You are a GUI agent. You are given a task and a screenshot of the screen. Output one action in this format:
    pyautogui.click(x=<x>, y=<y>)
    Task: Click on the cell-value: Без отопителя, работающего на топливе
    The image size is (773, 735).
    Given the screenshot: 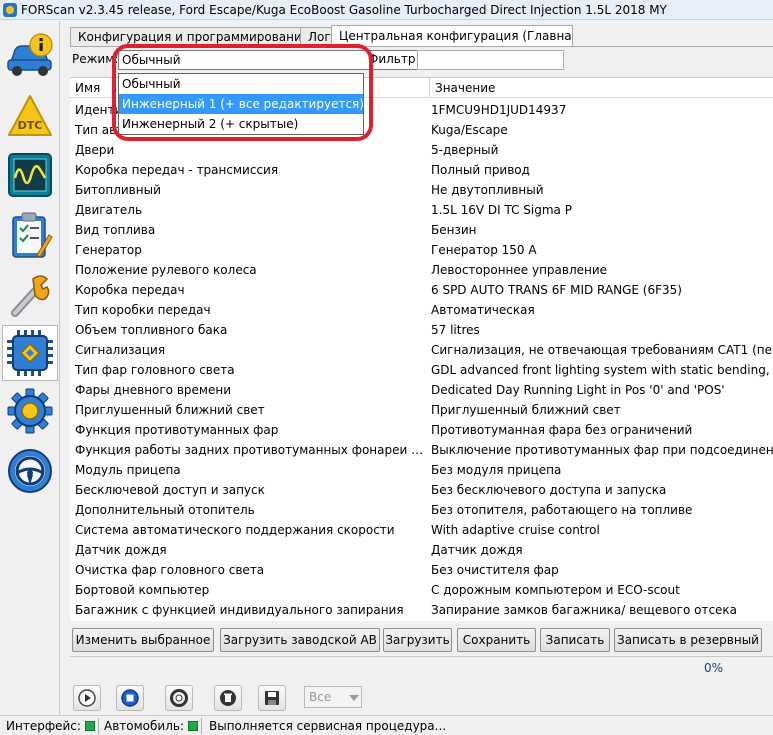 What is the action you would take?
    pyautogui.click(x=562, y=510)
    